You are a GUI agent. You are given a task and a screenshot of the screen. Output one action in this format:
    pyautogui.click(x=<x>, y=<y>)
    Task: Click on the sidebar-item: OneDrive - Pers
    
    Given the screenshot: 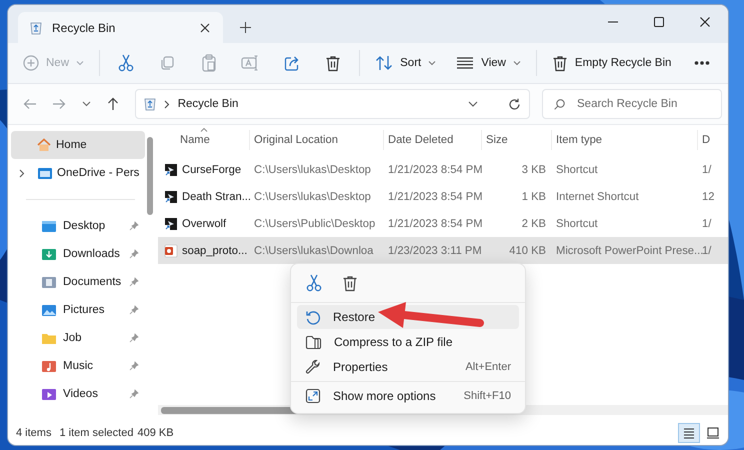 What is the action you would take?
    pyautogui.click(x=78, y=173)
    